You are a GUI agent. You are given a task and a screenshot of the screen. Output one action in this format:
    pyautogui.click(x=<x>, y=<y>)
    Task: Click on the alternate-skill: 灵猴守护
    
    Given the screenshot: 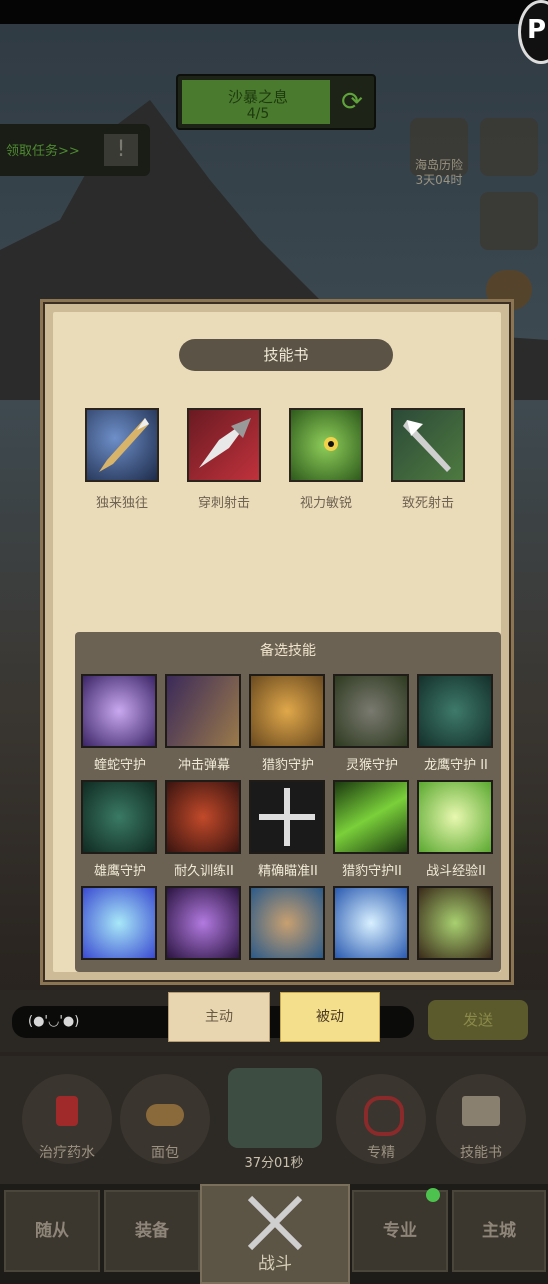 What is the action you would take?
    pyautogui.click(x=372, y=723)
    